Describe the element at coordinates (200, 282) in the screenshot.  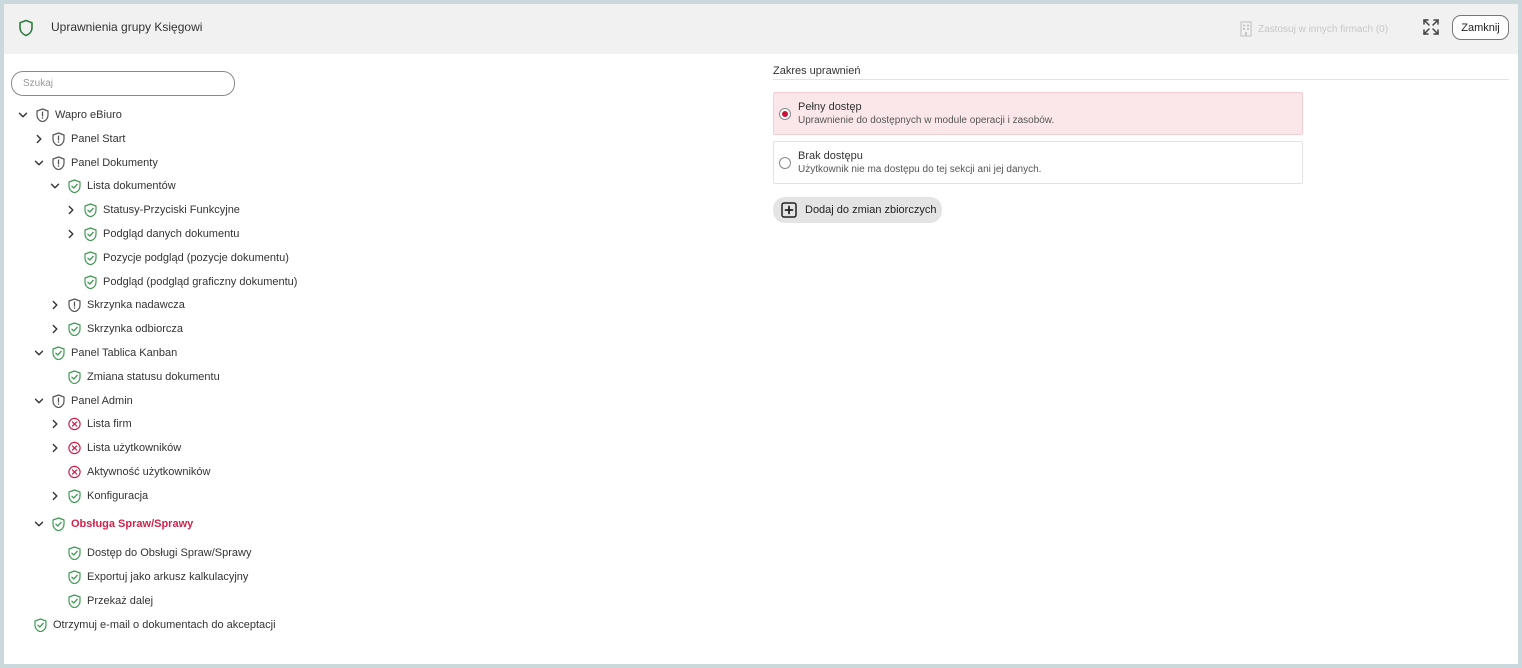
I see `tree-item-label: Podgląd (podgląd graficzny dokumentu)` at that location.